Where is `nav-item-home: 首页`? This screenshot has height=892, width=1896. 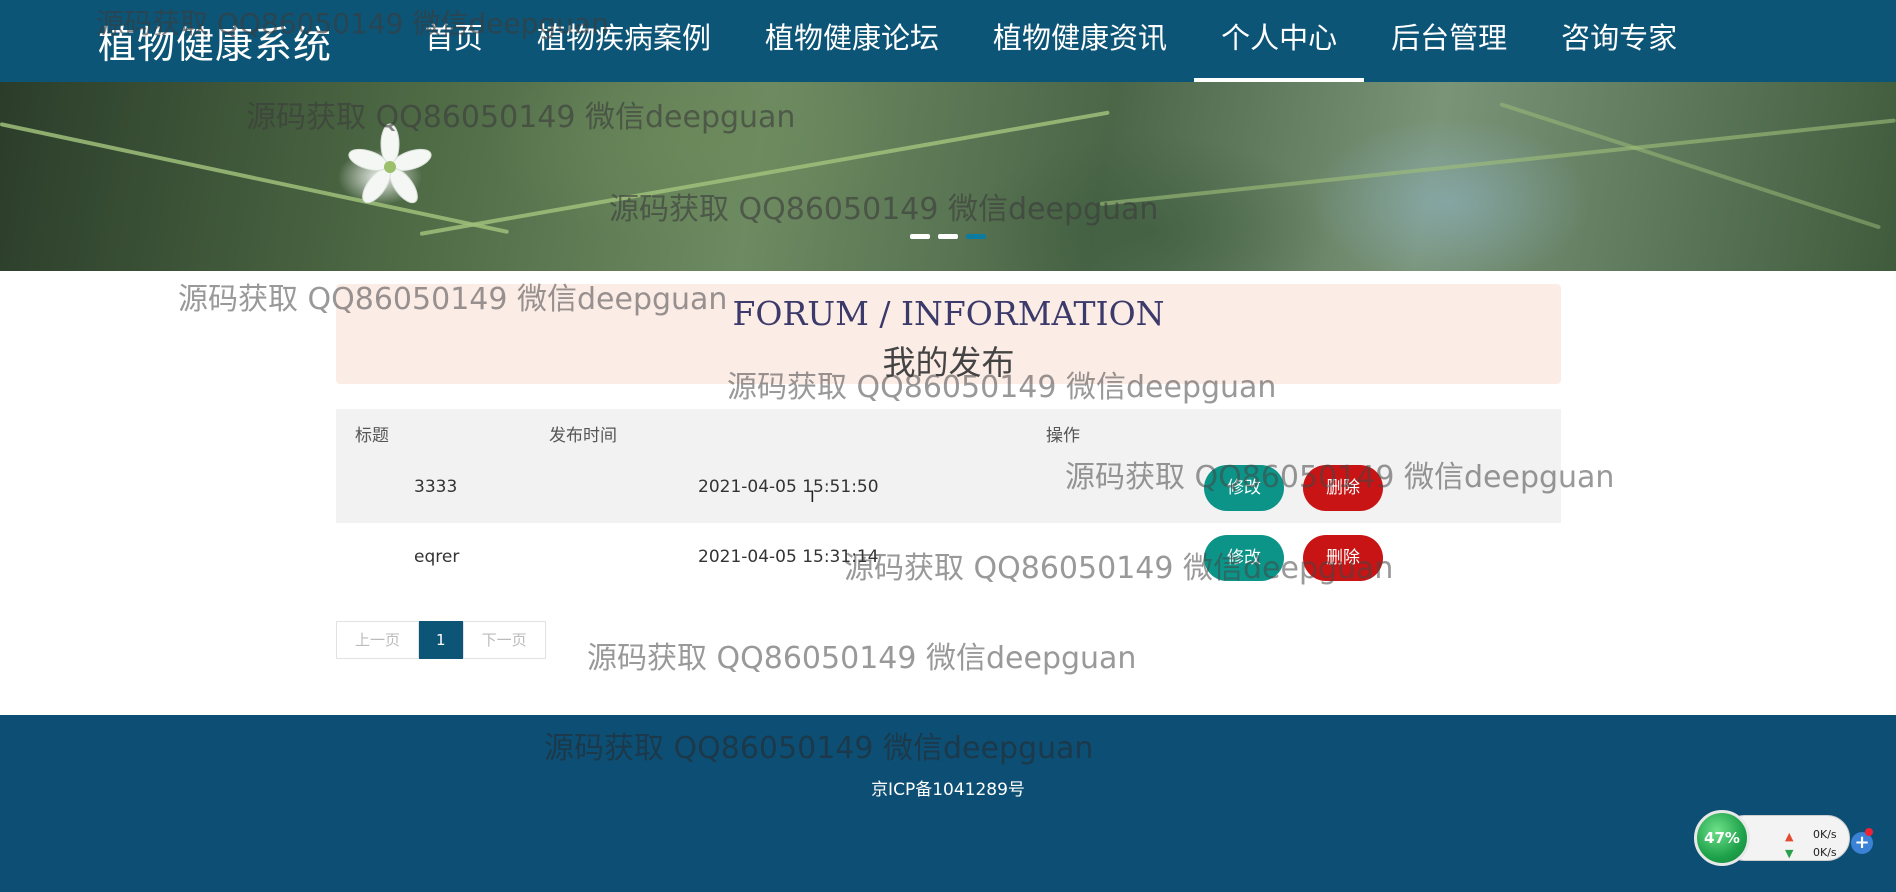 nav-item-home: 首页 is located at coordinates (454, 41).